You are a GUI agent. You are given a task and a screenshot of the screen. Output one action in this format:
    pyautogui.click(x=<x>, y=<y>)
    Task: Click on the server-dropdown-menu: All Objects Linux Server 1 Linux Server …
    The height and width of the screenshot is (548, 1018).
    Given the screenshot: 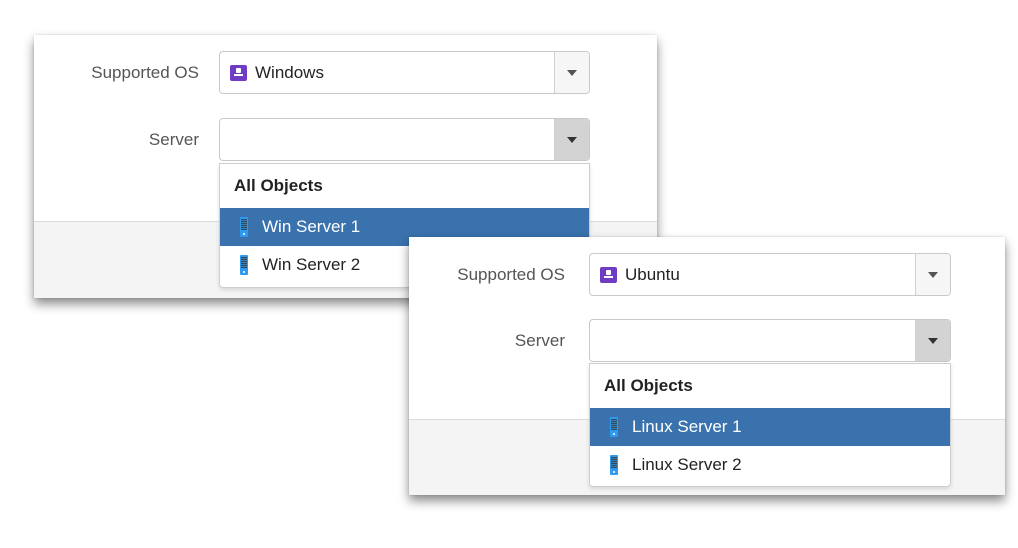 What is the action you would take?
    pyautogui.click(x=770, y=425)
    